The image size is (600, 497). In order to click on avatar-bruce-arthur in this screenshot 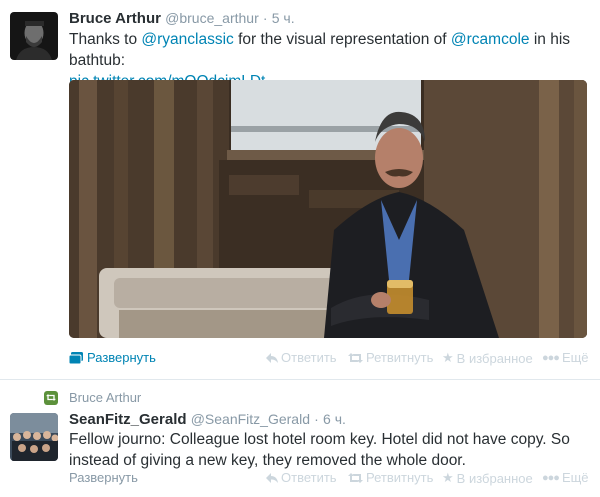, I will do `click(34, 36)`.